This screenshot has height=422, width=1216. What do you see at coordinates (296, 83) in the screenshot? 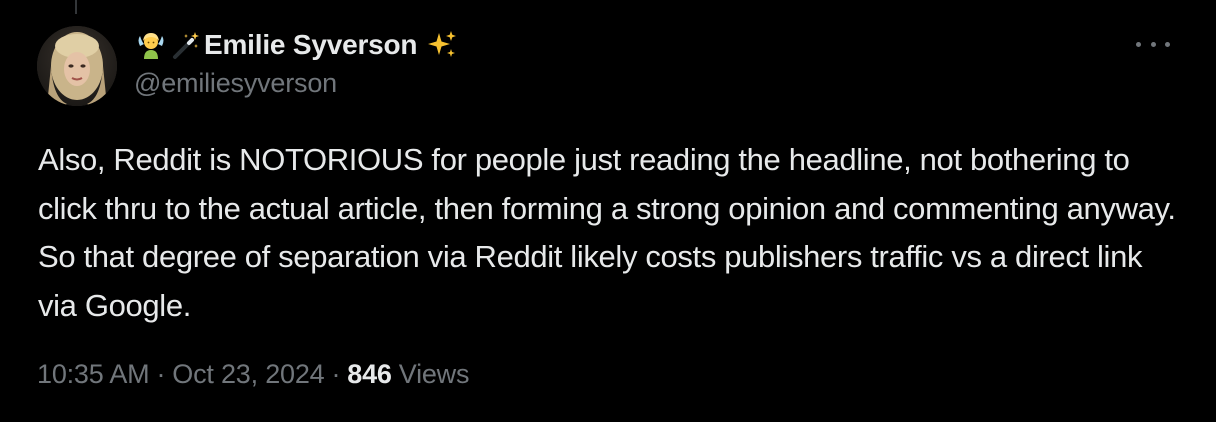
I see `author-handle: @emiliesyverson` at bounding box center [296, 83].